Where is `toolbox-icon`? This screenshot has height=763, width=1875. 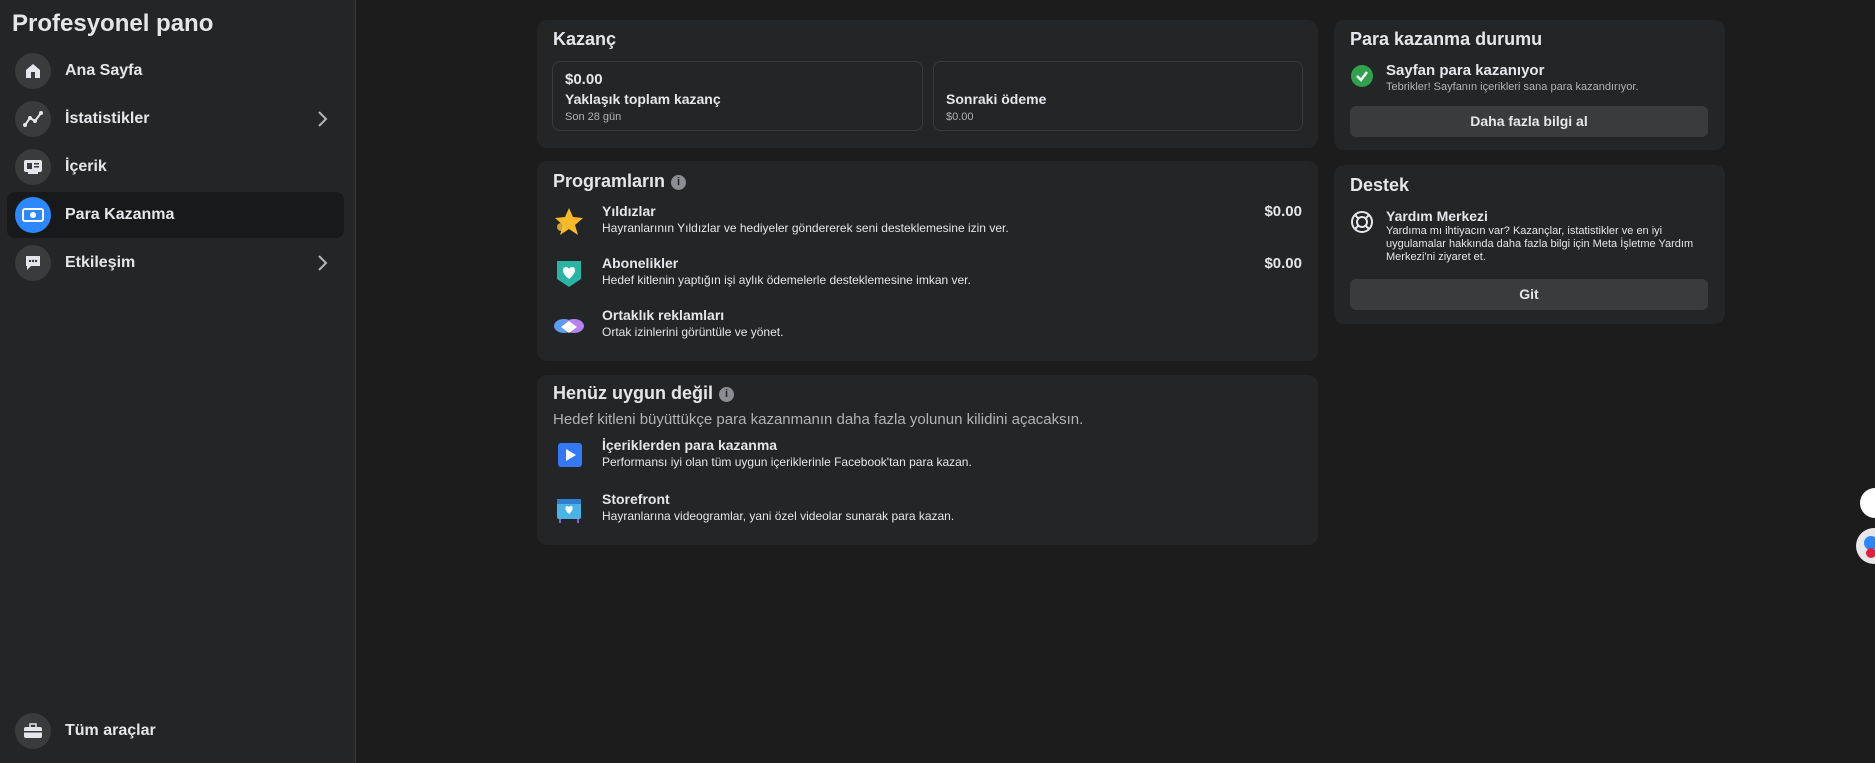
toolbox-icon is located at coordinates (33, 731).